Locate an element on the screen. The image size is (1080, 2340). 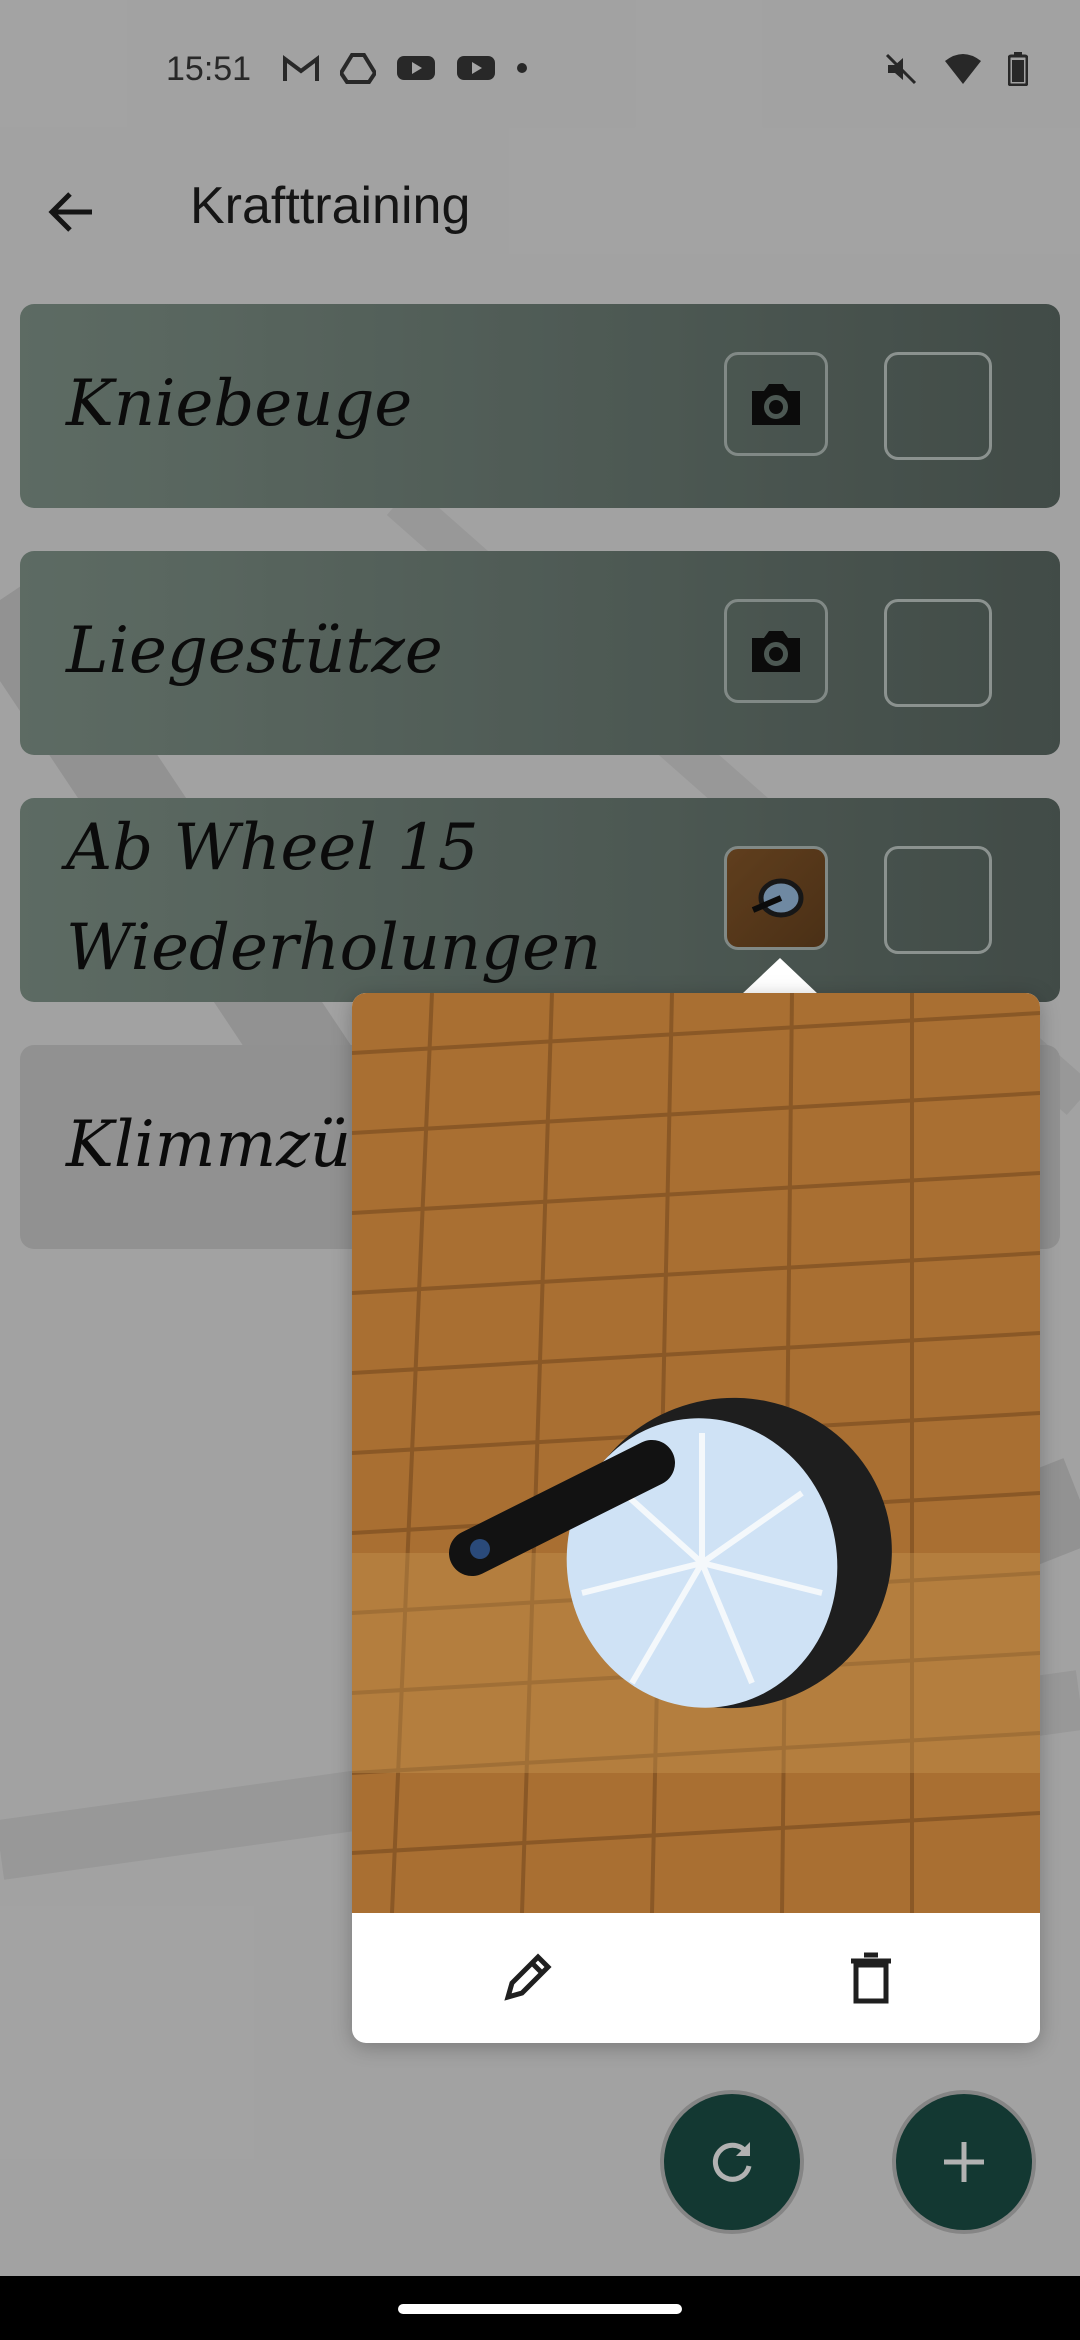
edit-button is located at coordinates (527, 1978).